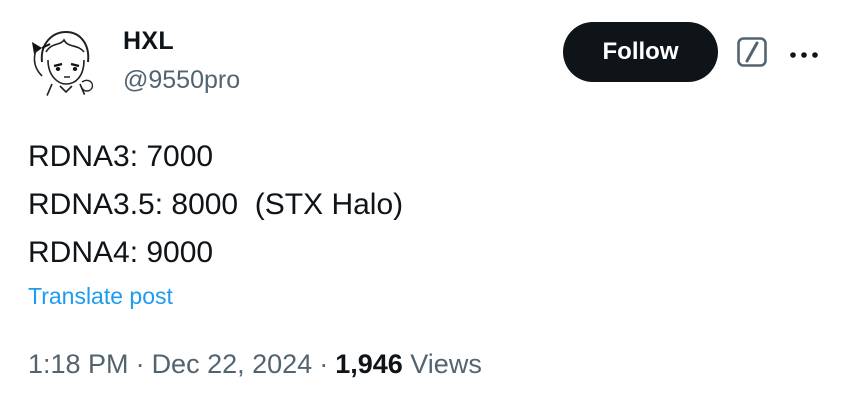 The image size is (845, 407). What do you see at coordinates (369, 364) in the screenshot?
I see `views-count: 1,946` at bounding box center [369, 364].